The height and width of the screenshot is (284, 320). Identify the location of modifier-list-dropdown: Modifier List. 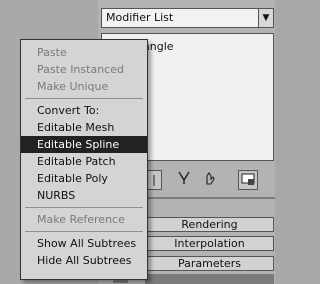
(180, 18).